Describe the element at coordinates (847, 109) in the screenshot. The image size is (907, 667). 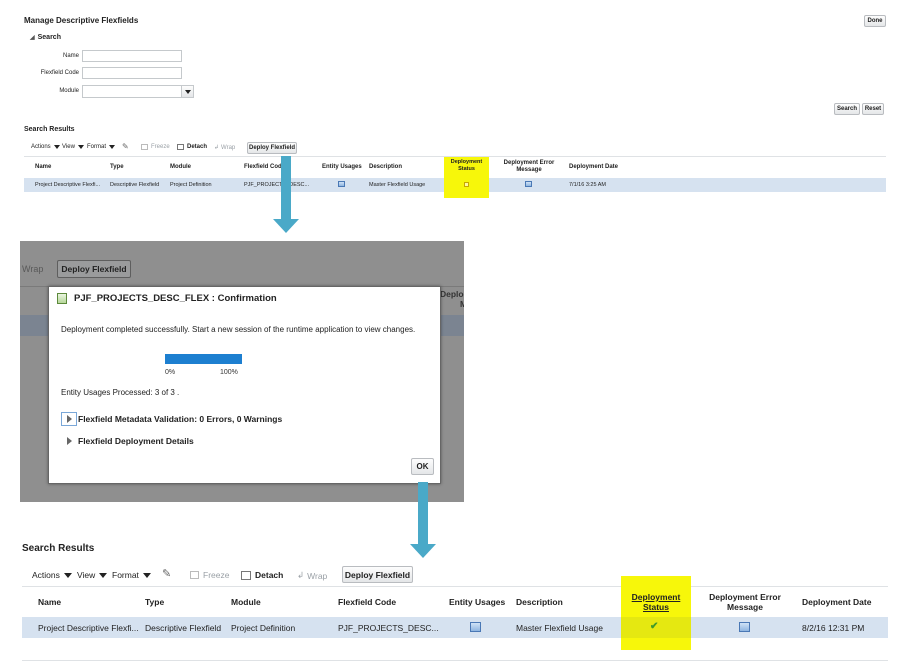
I see `search-button: Search` at that location.